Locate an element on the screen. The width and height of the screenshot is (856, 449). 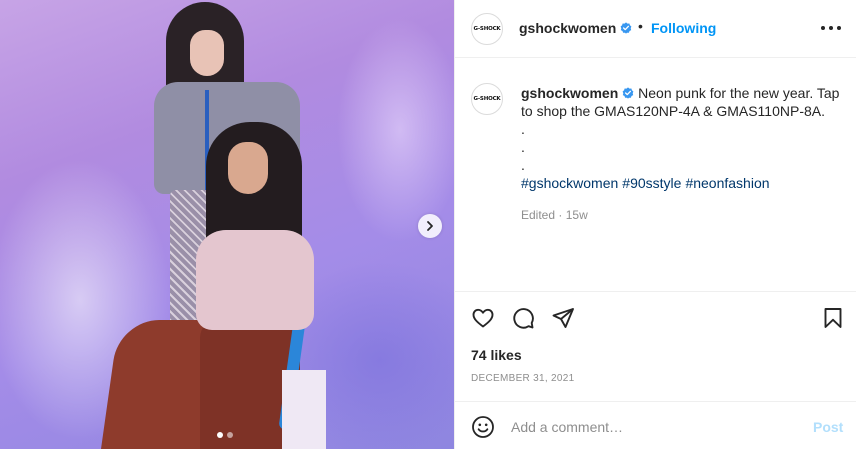
caption-username-link: gshockwomen is located at coordinates (569, 93).